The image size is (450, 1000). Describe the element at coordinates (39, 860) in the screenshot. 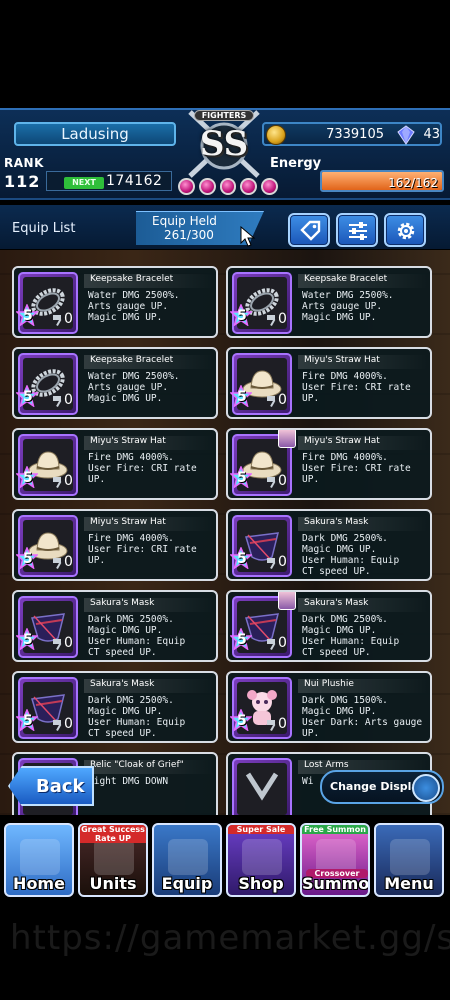

I see `nav-home: Home` at that location.